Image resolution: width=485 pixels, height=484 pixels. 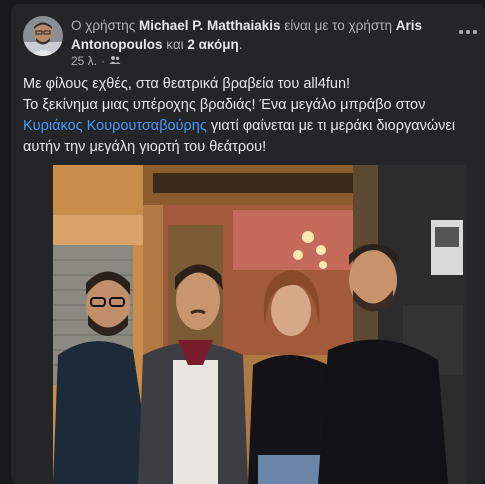 I want to click on author-prefix: Ο χρήστης, so click(x=105, y=25).